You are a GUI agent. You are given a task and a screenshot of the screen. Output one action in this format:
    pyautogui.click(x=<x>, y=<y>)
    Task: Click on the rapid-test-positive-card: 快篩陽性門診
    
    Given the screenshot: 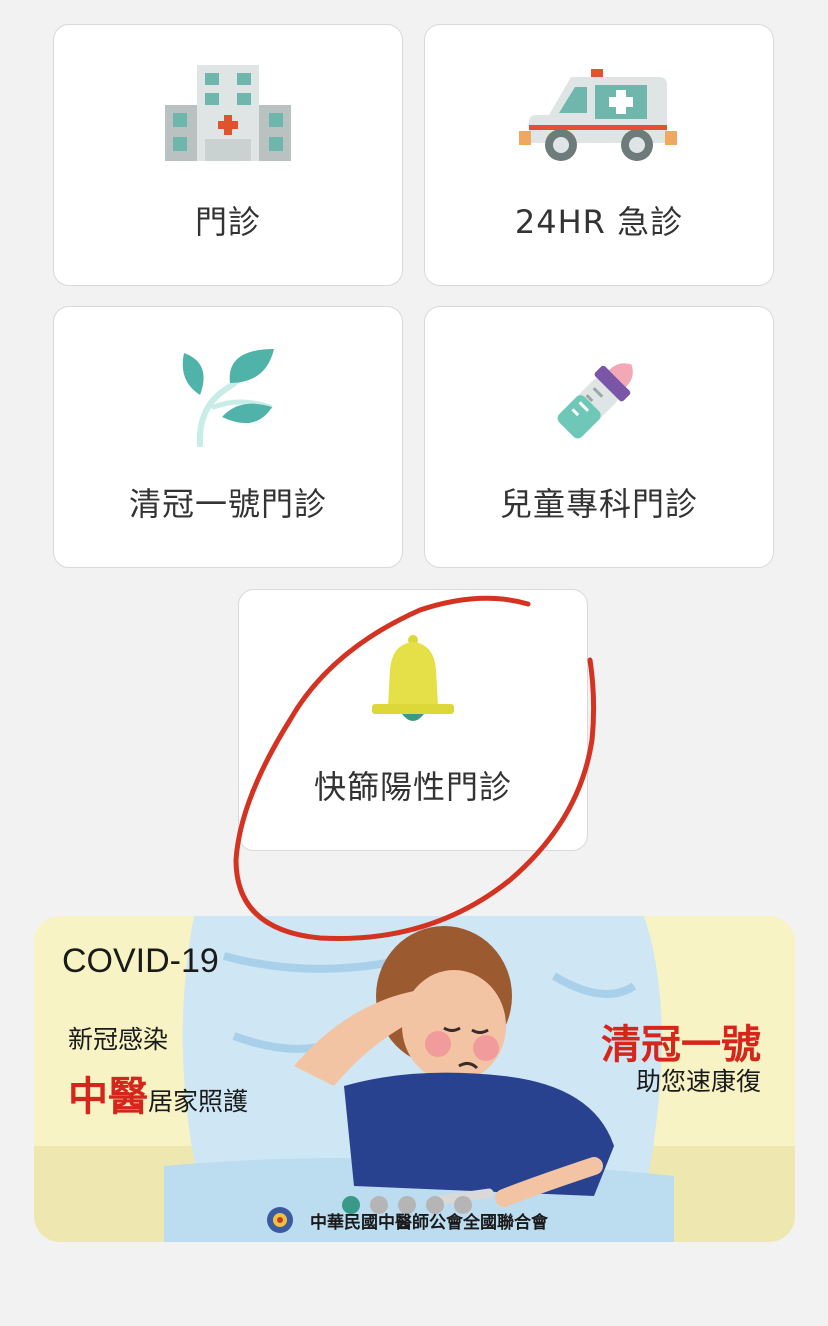 What is the action you would take?
    pyautogui.click(x=413, y=720)
    